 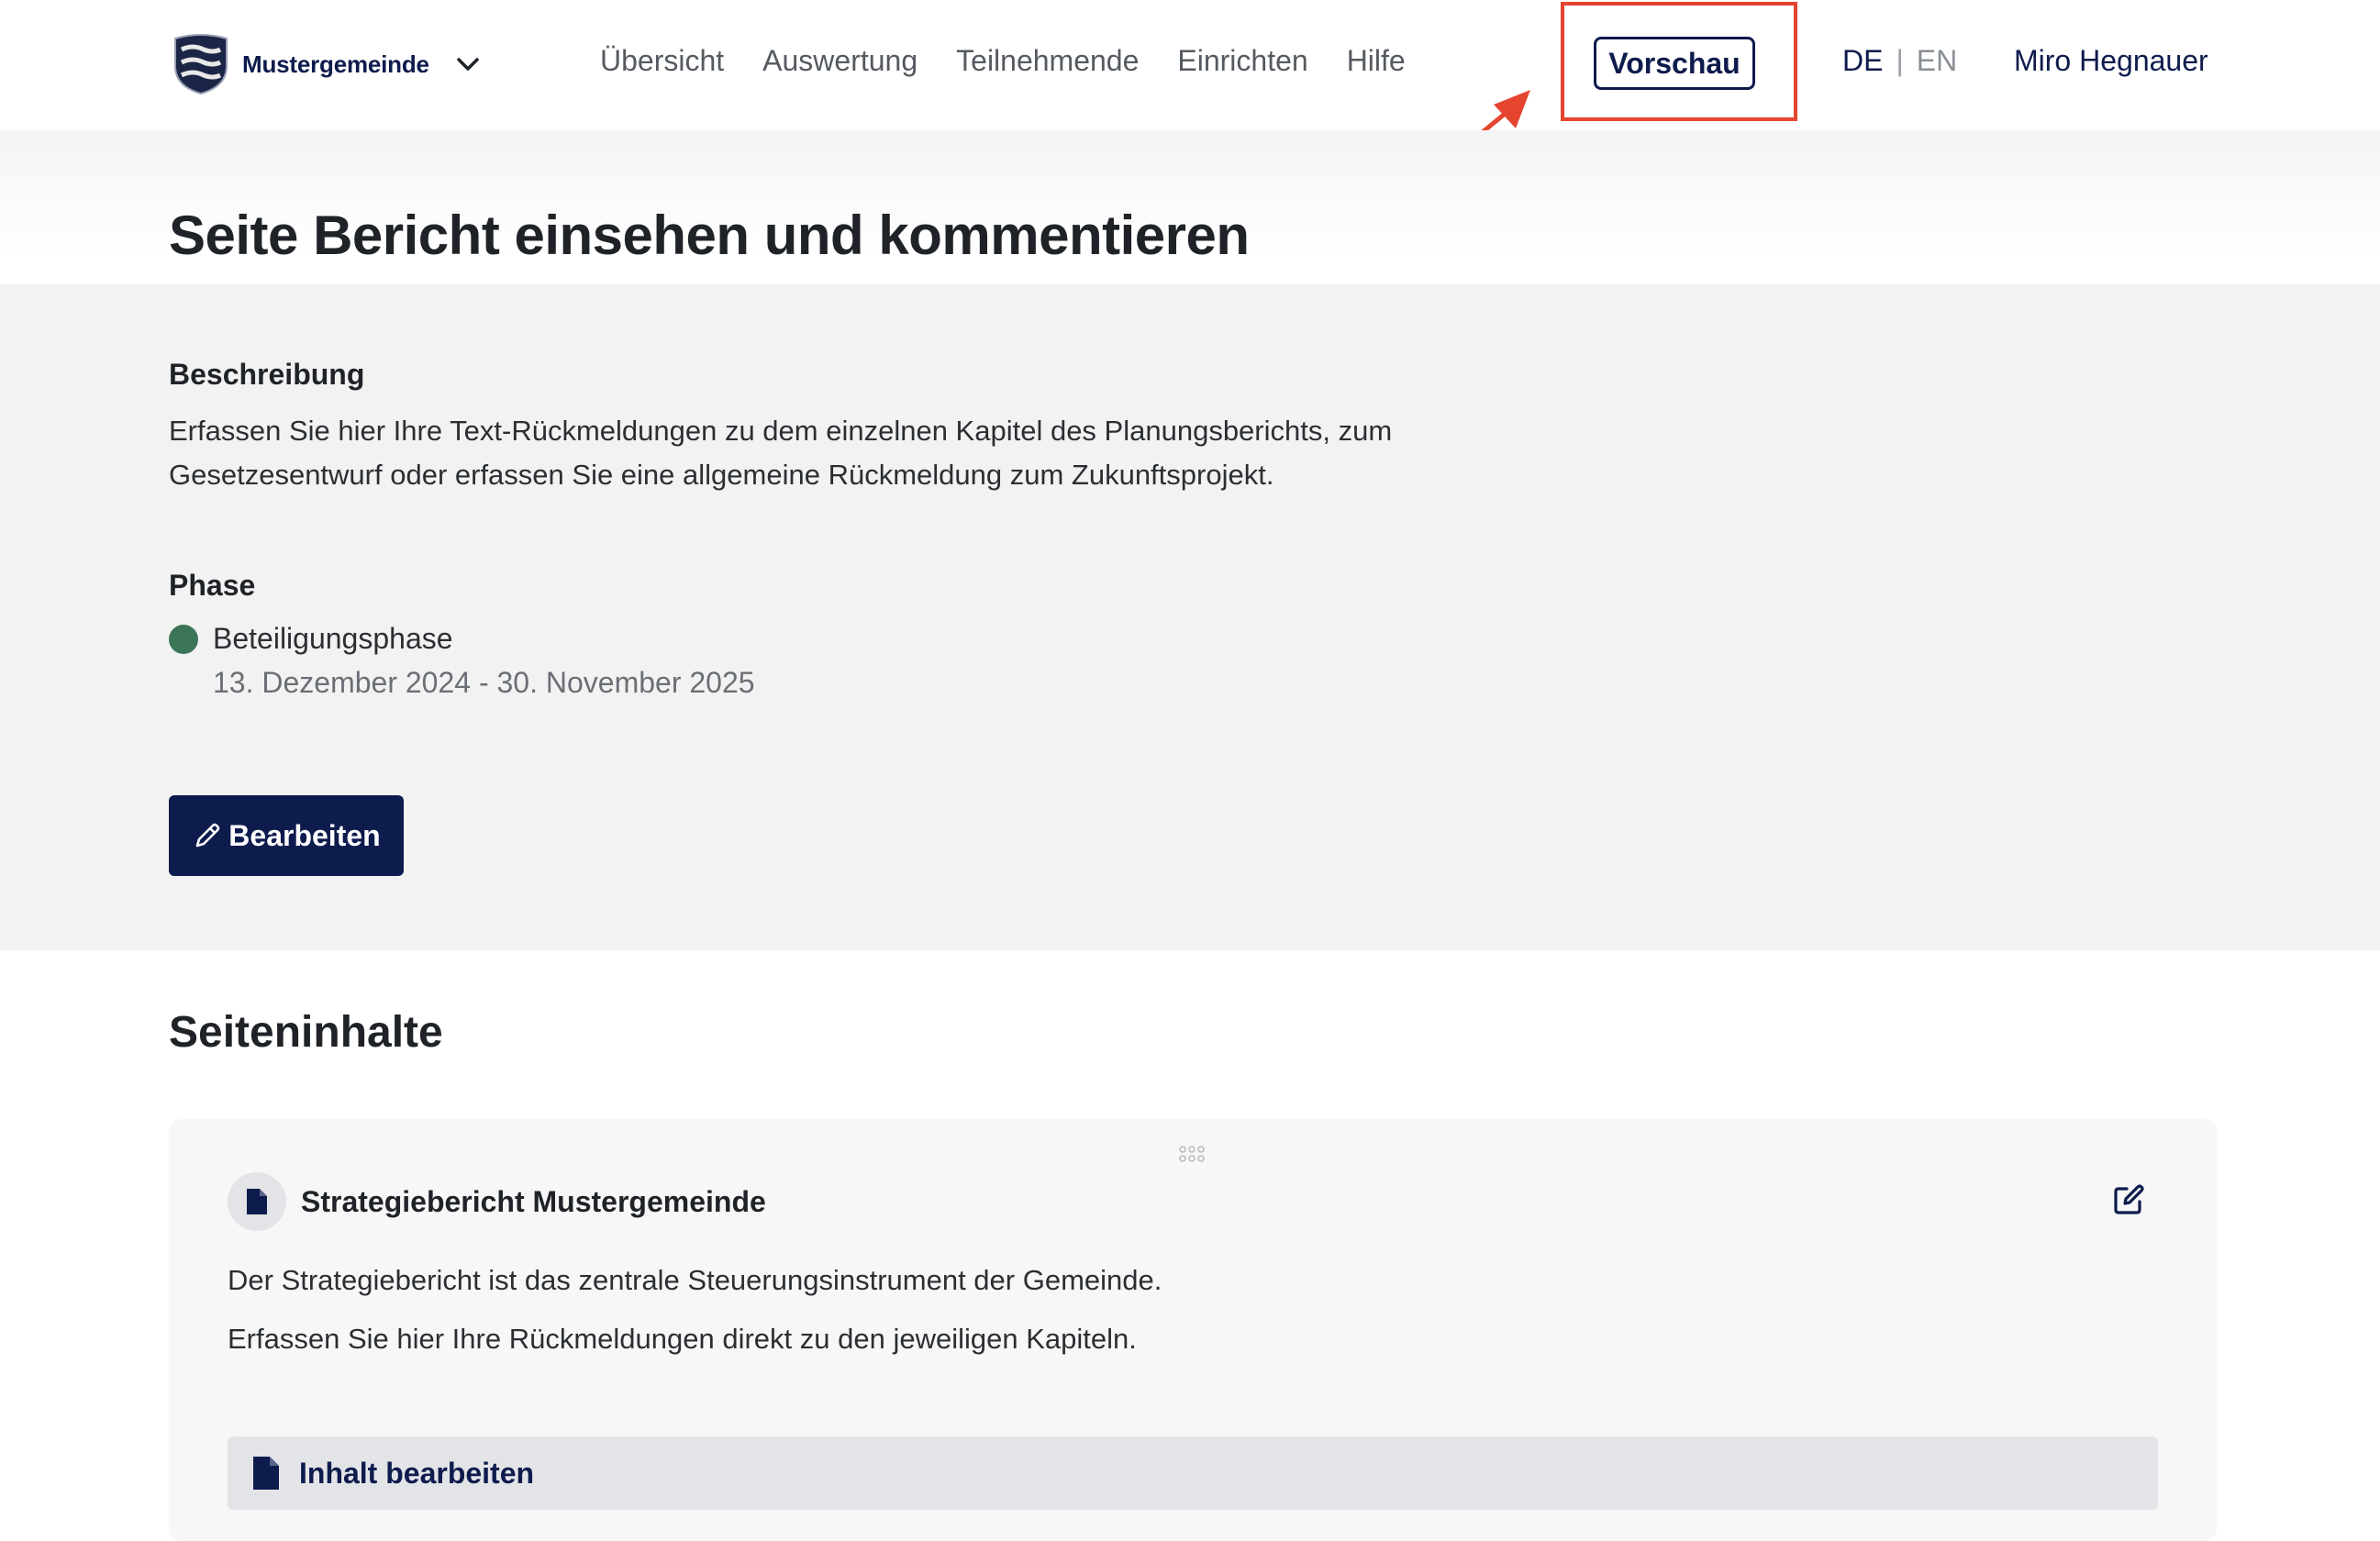 What do you see at coordinates (335, 64) in the screenshot?
I see `municipality-name: Mustergemeinde` at bounding box center [335, 64].